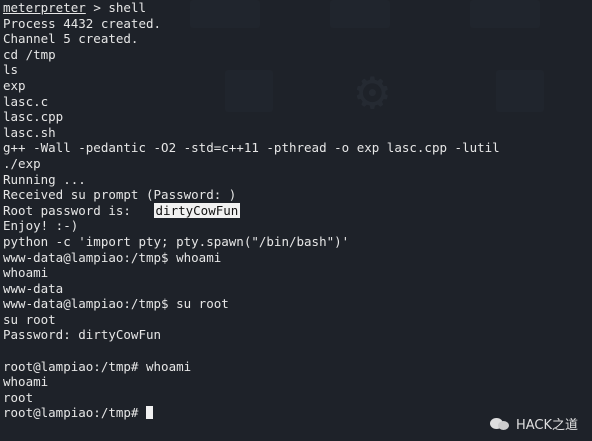 The image size is (592, 441). What do you see at coordinates (546, 425) in the screenshot?
I see `watermark-label: HACK之道` at bounding box center [546, 425].